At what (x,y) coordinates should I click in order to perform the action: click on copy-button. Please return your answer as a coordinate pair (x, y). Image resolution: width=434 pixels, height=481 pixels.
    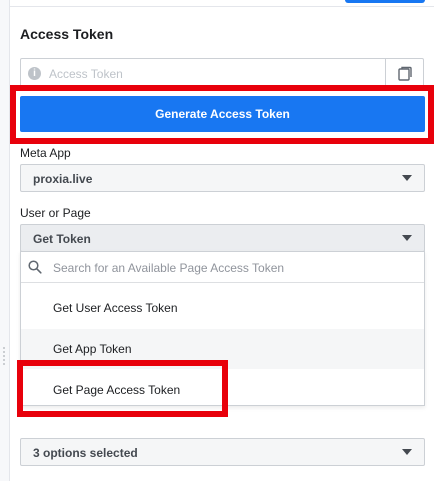
    Looking at the image, I should click on (404, 73).